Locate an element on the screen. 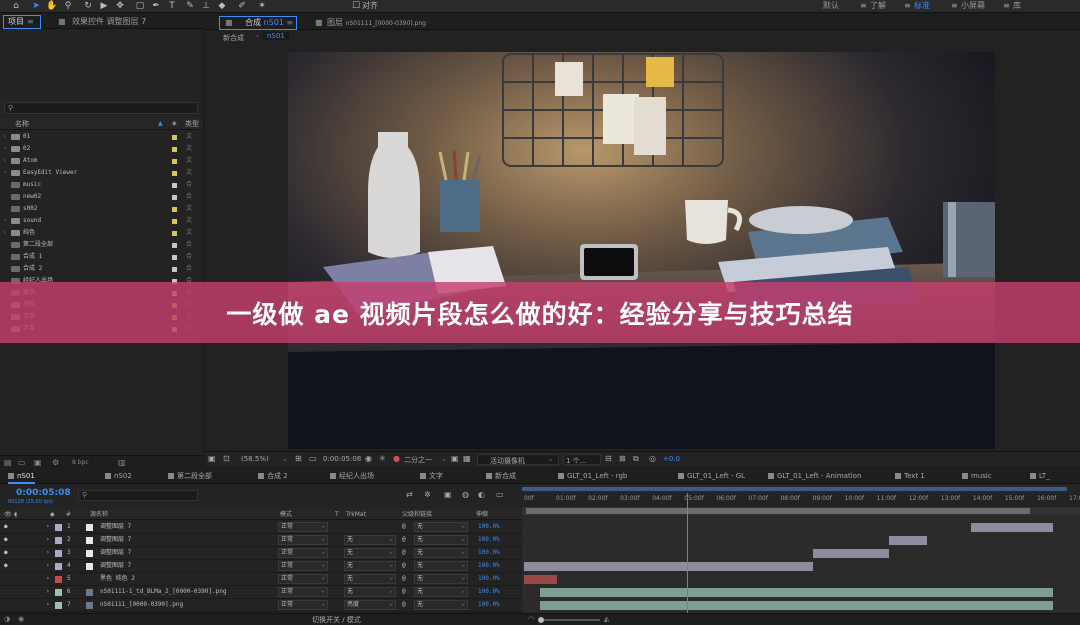 The image size is (1080, 625). workspace-1: 了解 is located at coordinates (878, 6).